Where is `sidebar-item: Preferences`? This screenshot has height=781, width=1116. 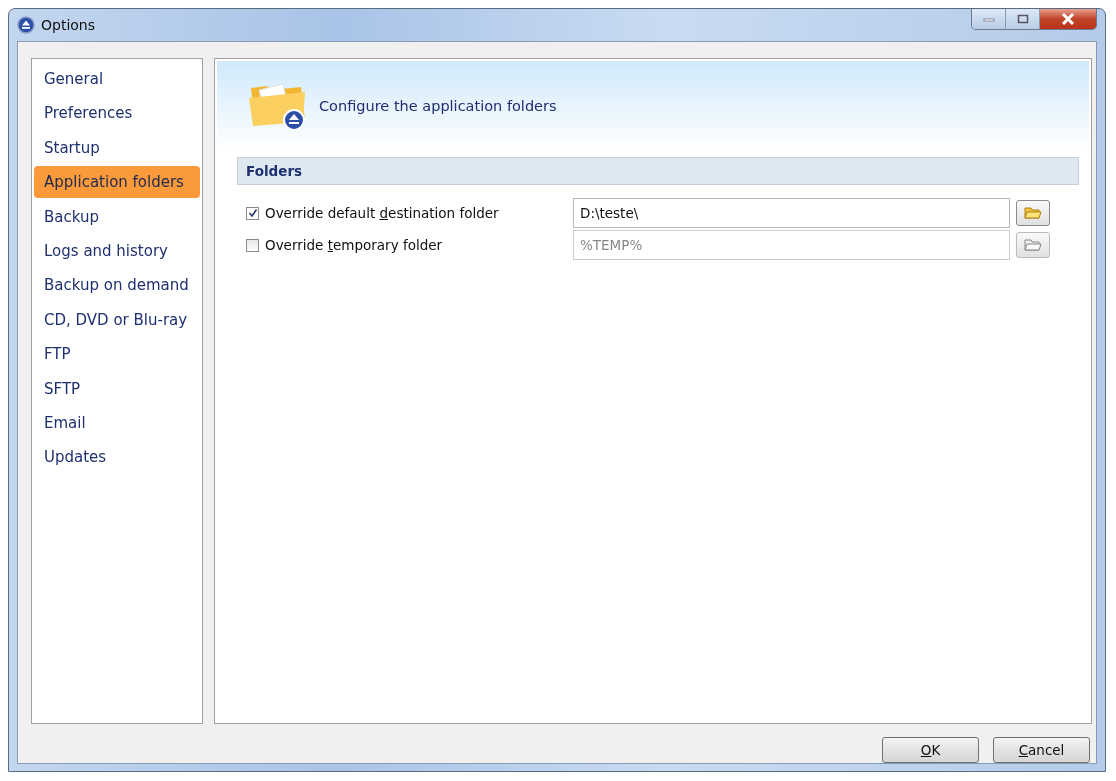
sidebar-item: Preferences is located at coordinates (117, 113).